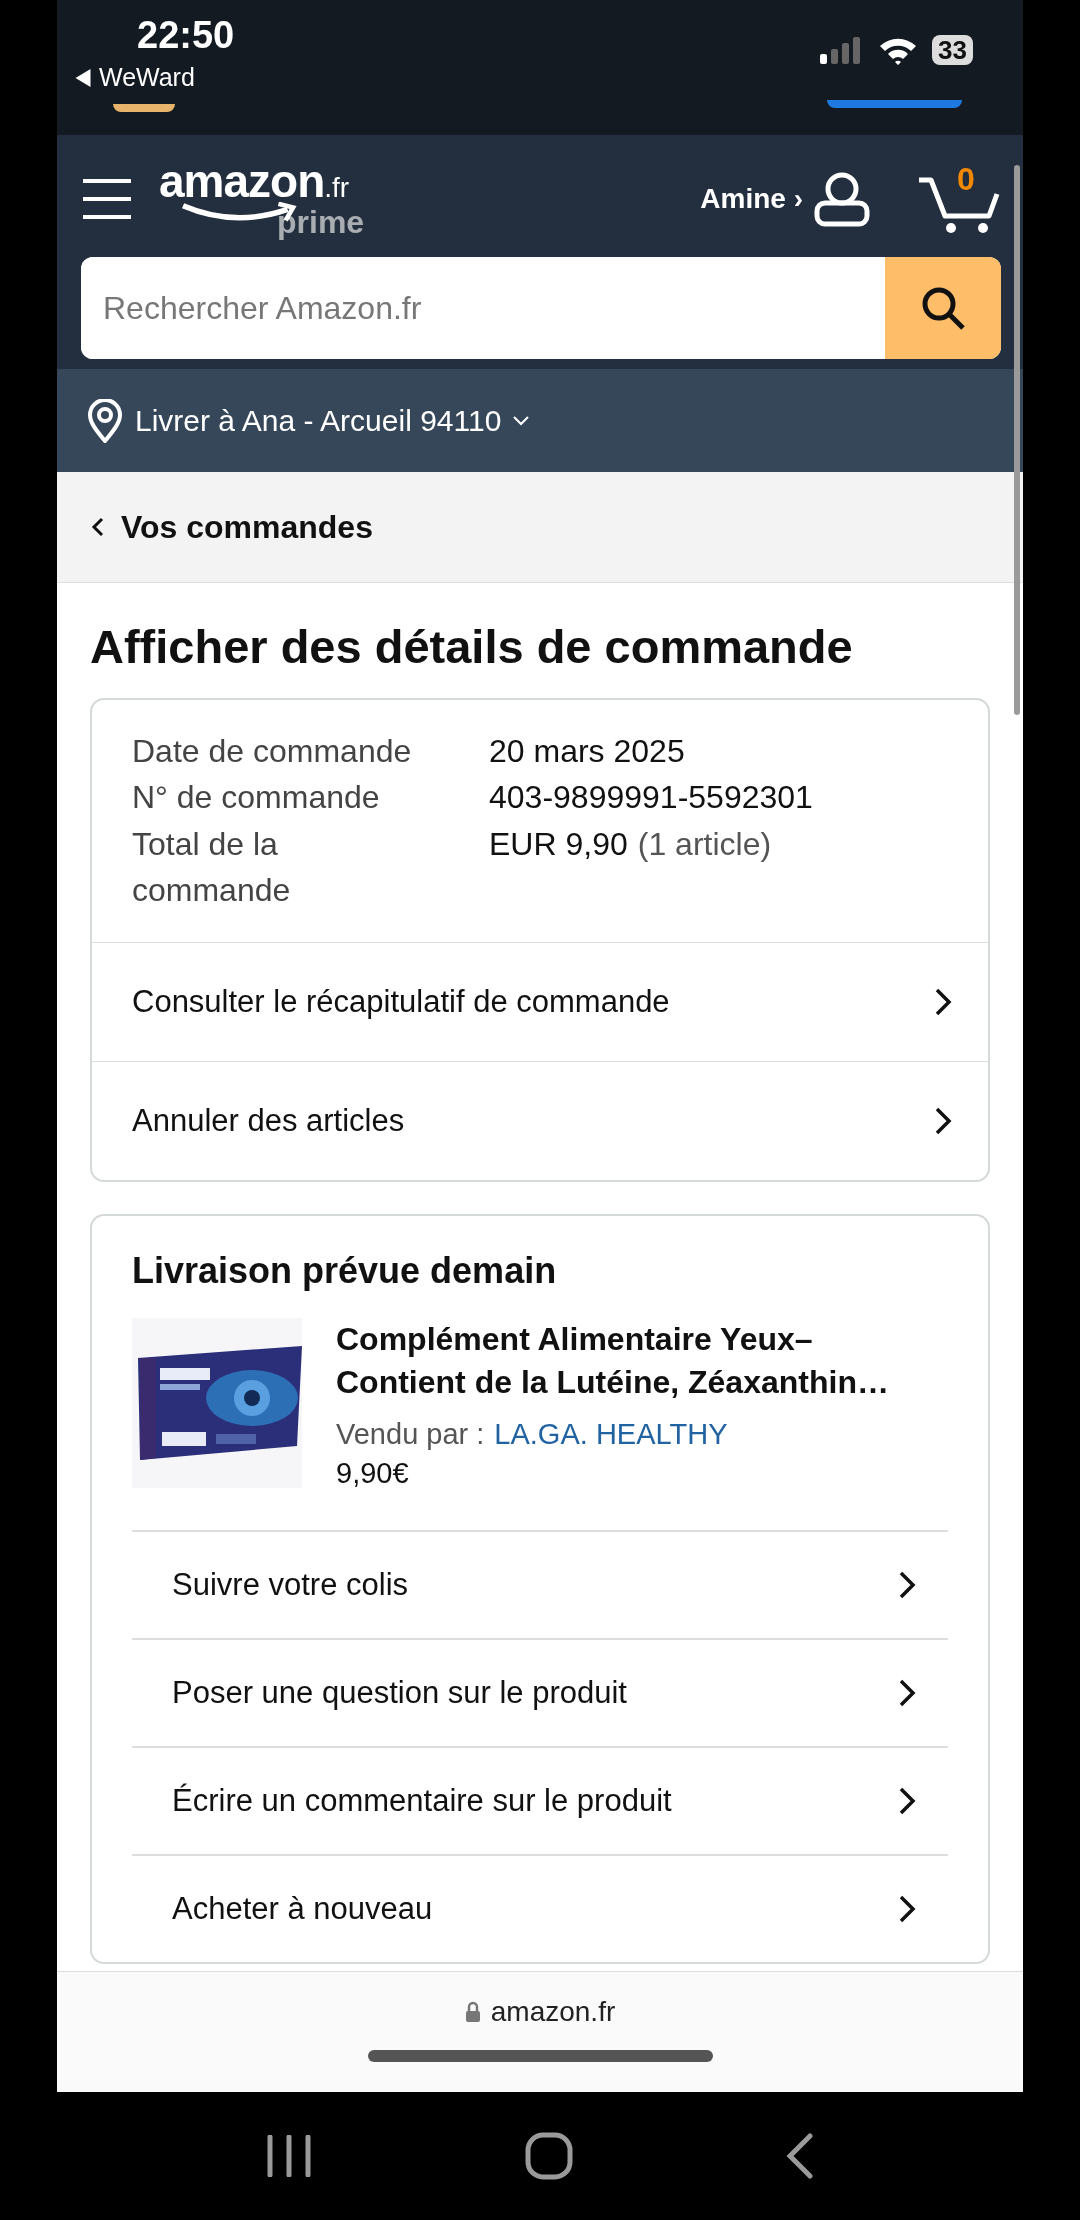 Image resolution: width=1080 pixels, height=2220 pixels. What do you see at coordinates (272, 751) in the screenshot?
I see `order-info-label: Date de commande` at bounding box center [272, 751].